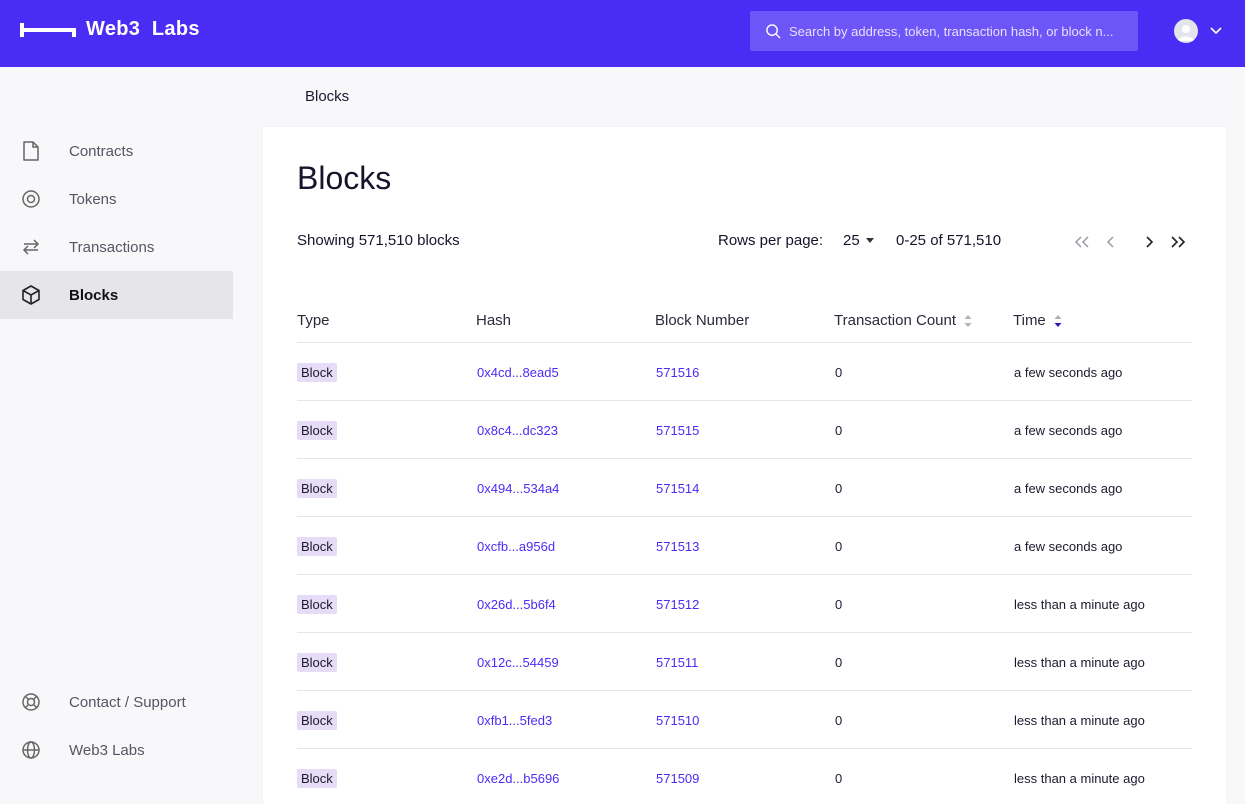  I want to click on search-box, so click(944, 31).